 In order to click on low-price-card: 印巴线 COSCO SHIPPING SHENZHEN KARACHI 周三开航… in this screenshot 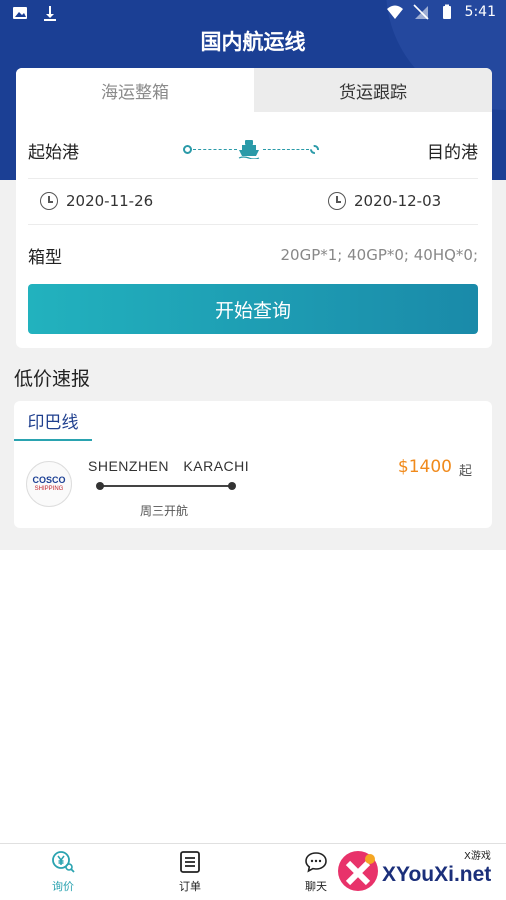, I will do `click(253, 464)`.